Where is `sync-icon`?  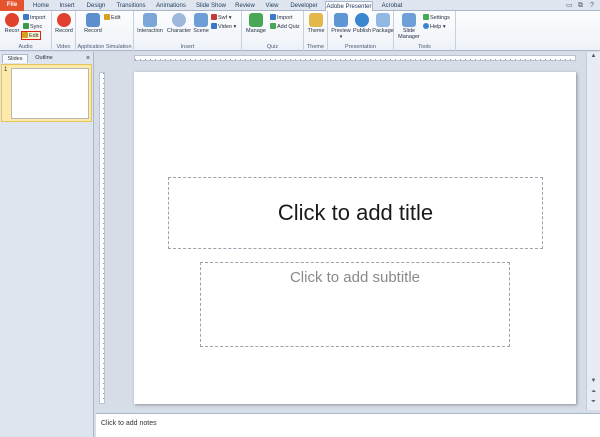 sync-icon is located at coordinates (26, 26).